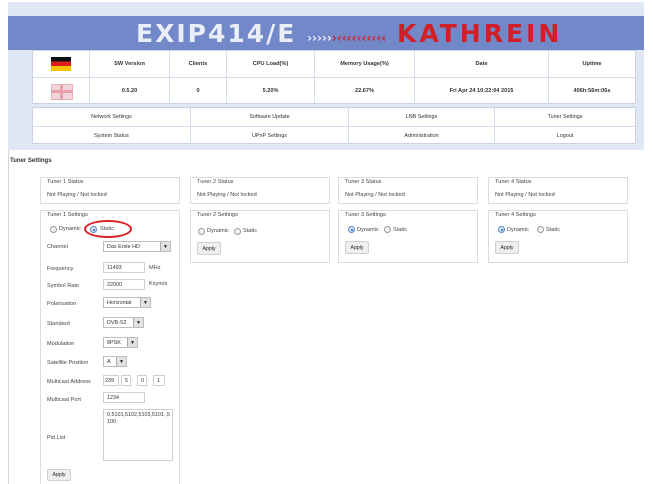  What do you see at coordinates (558, 236) in the screenshot?
I see `tuner4-settings-box: Tuner 4 Settings Dynamic Static Apply` at bounding box center [558, 236].